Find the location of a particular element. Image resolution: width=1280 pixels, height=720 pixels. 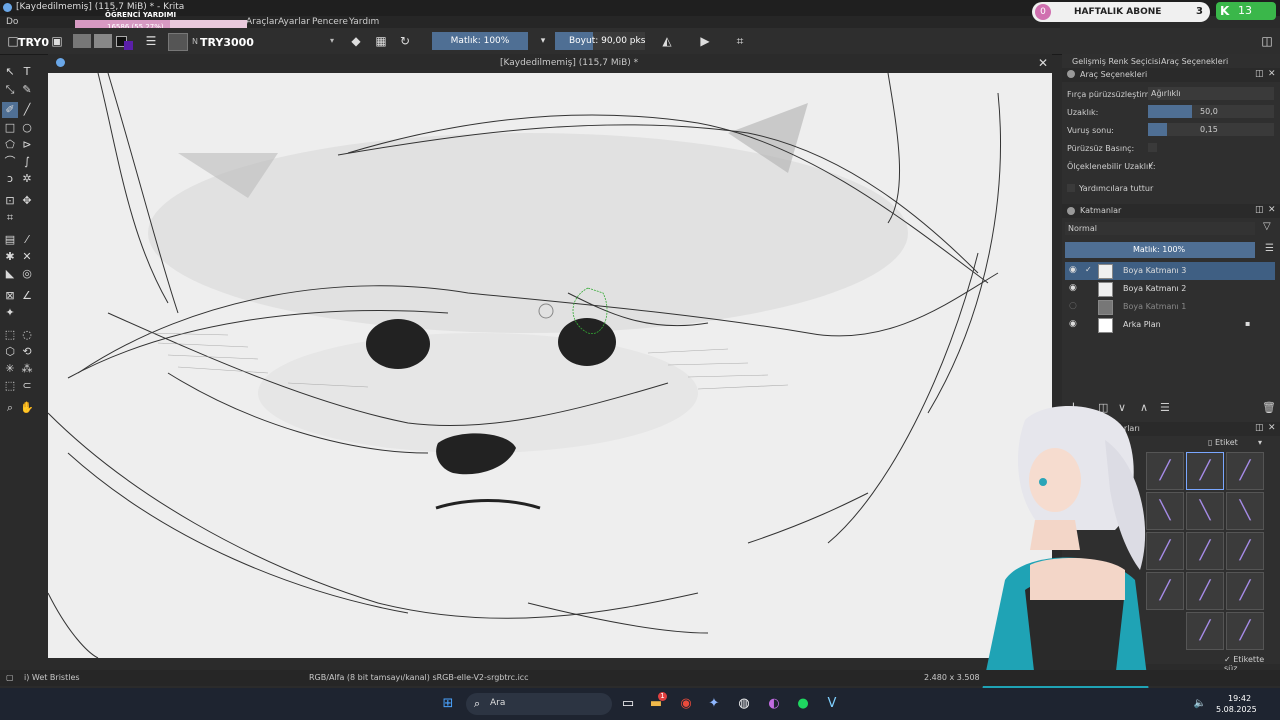

assistant-grid-icon: ⊠ is located at coordinates (10, 296).